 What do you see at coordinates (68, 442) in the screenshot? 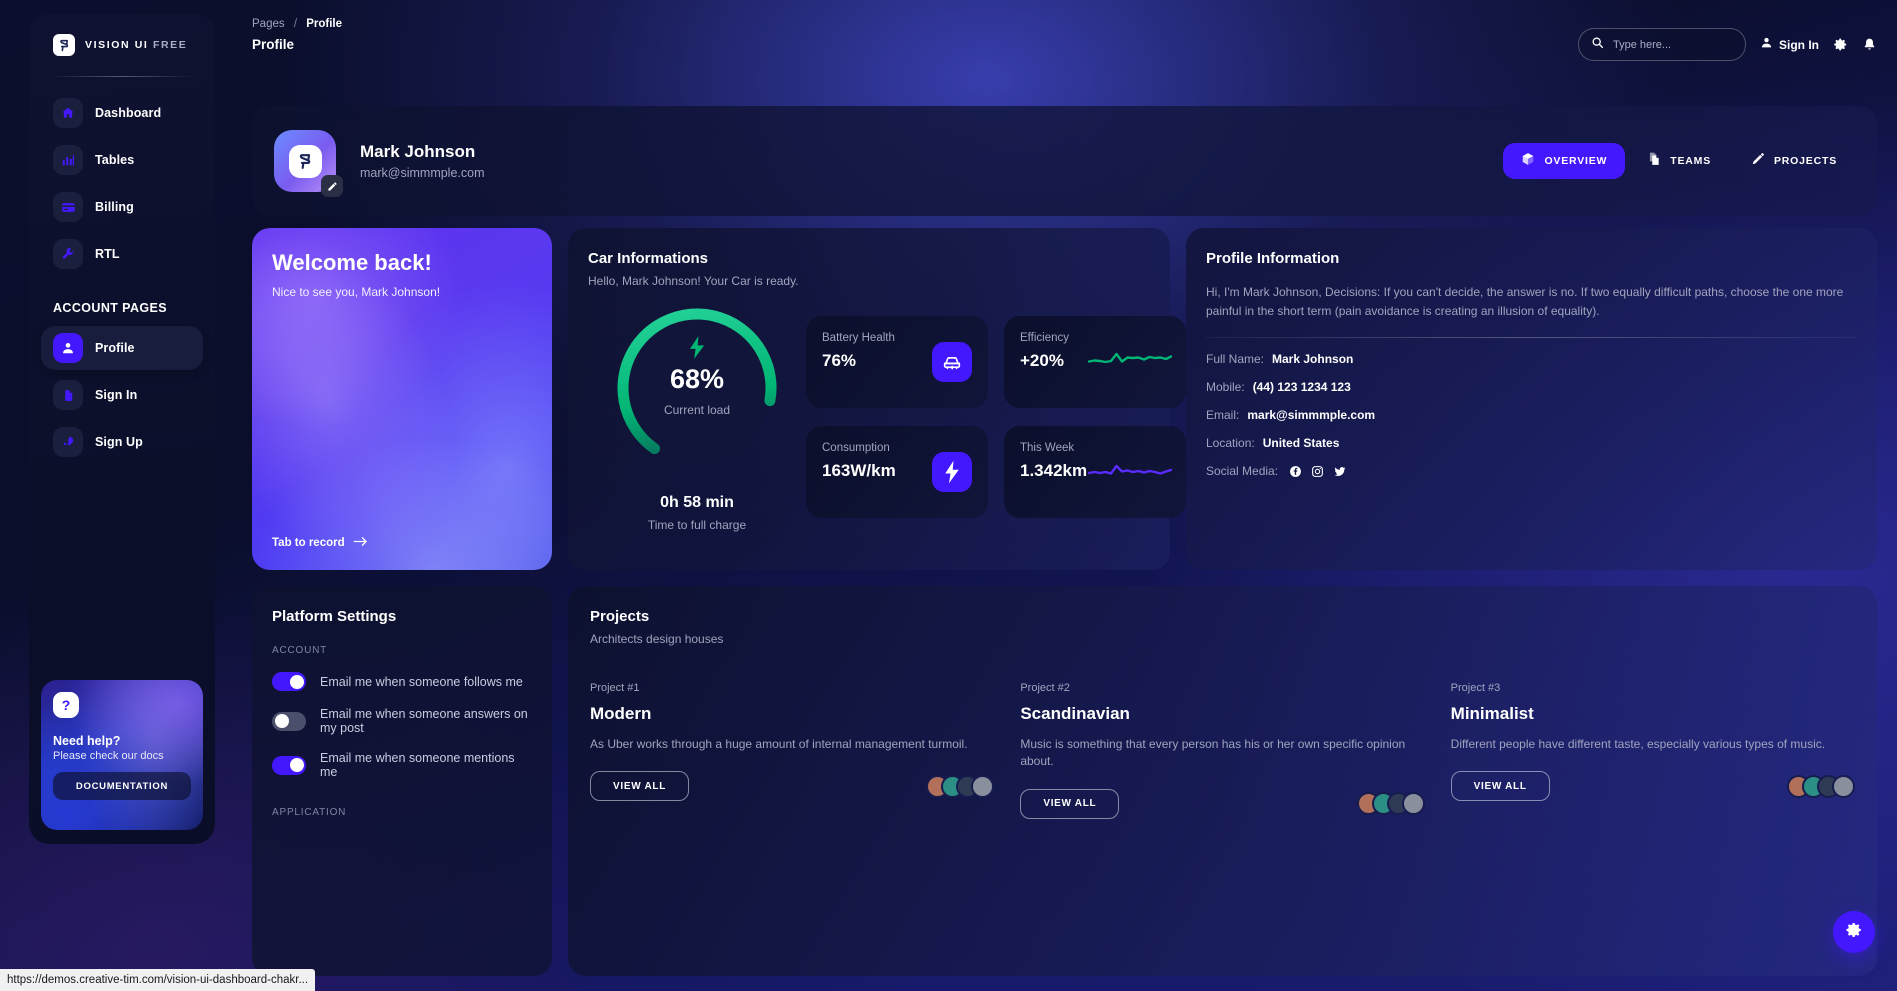
I see `rocket-icon` at bounding box center [68, 442].